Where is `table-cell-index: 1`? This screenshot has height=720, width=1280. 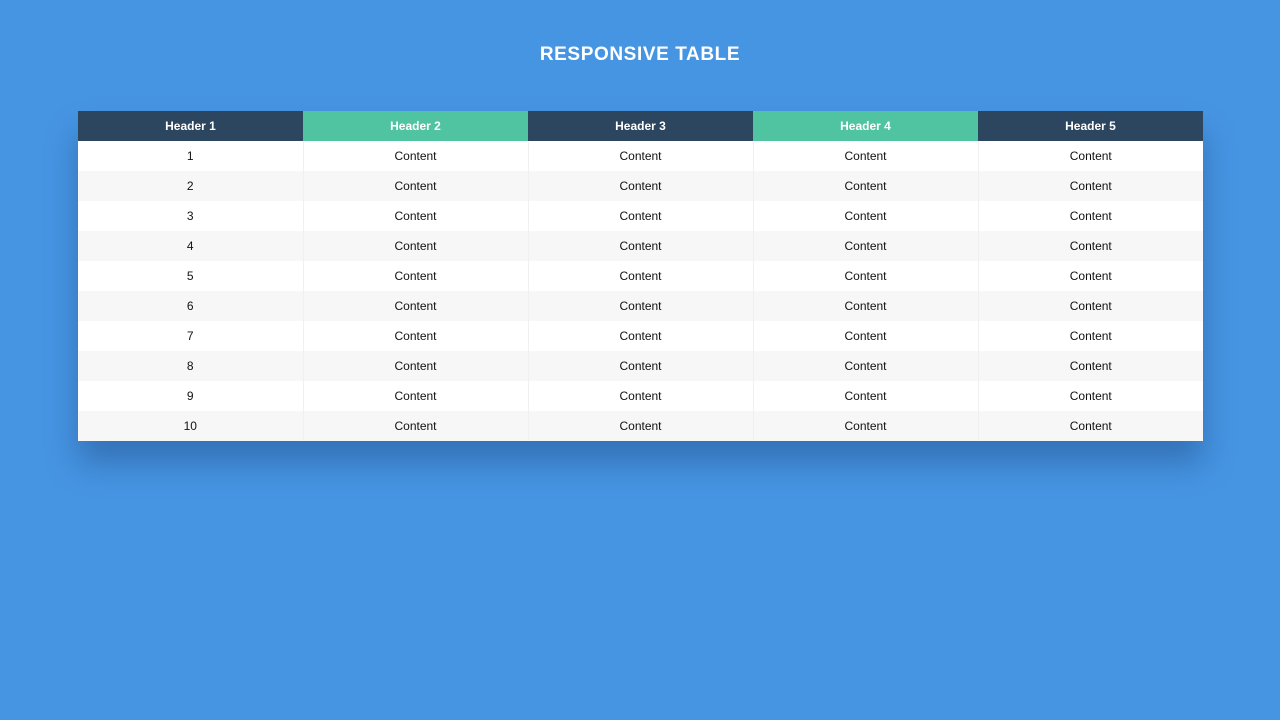
table-cell-index: 1 is located at coordinates (191, 156).